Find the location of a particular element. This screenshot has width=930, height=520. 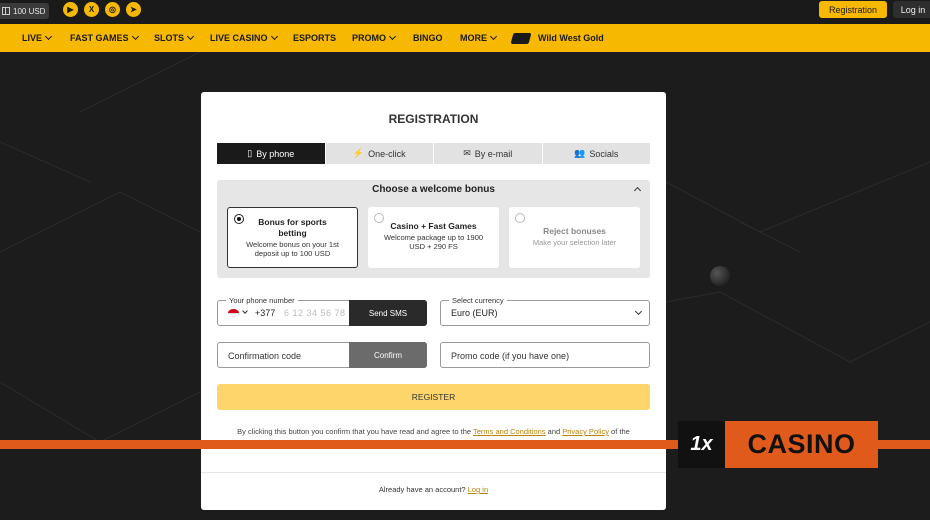

confirmation-code-field: Confirmation code Confirm is located at coordinates (322, 355).